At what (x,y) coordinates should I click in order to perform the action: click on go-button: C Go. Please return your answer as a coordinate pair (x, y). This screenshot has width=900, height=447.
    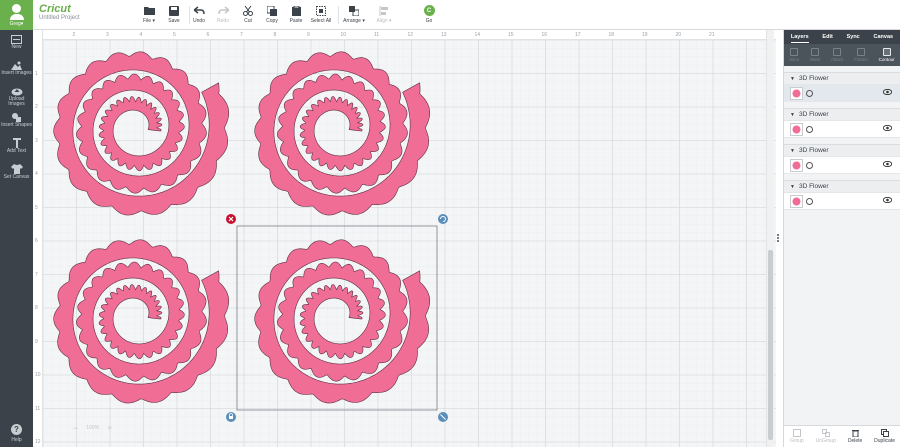
    Looking at the image, I should click on (429, 14).